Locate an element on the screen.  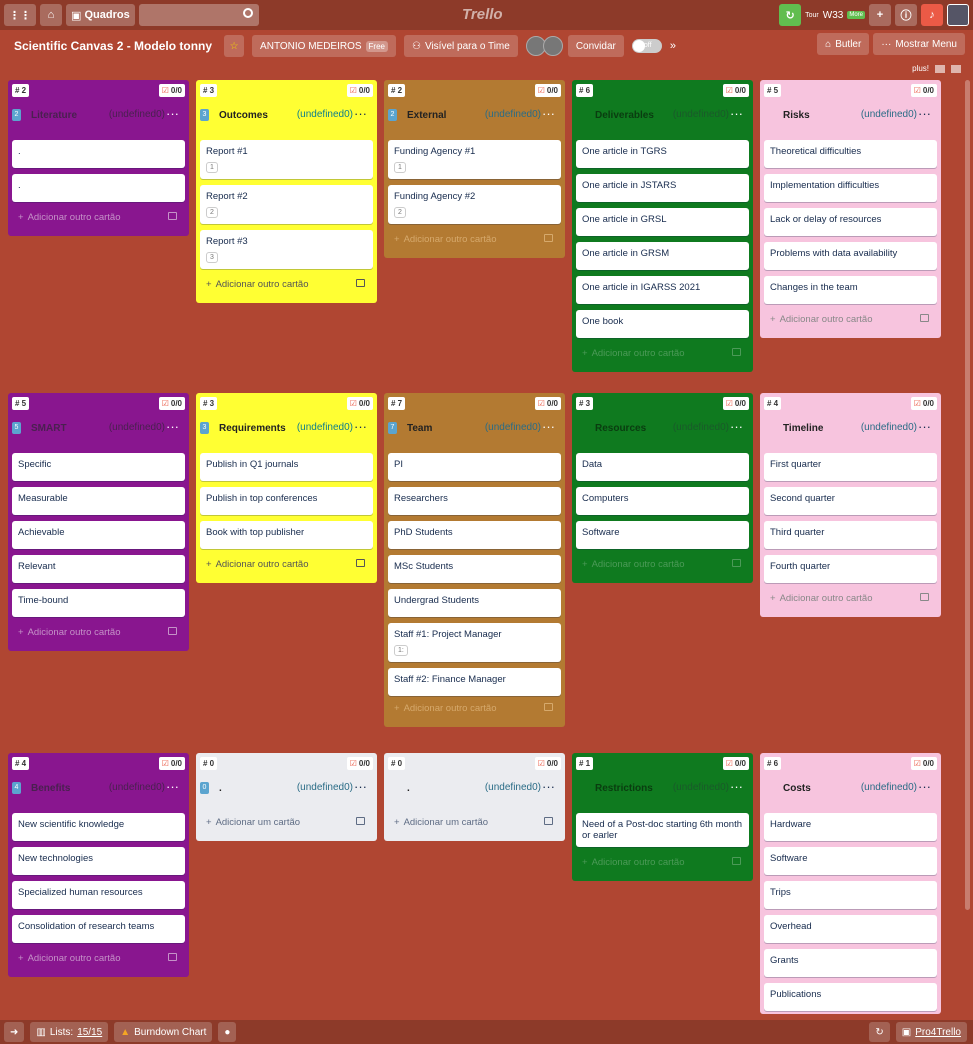
card: Data is located at coordinates (662, 467).